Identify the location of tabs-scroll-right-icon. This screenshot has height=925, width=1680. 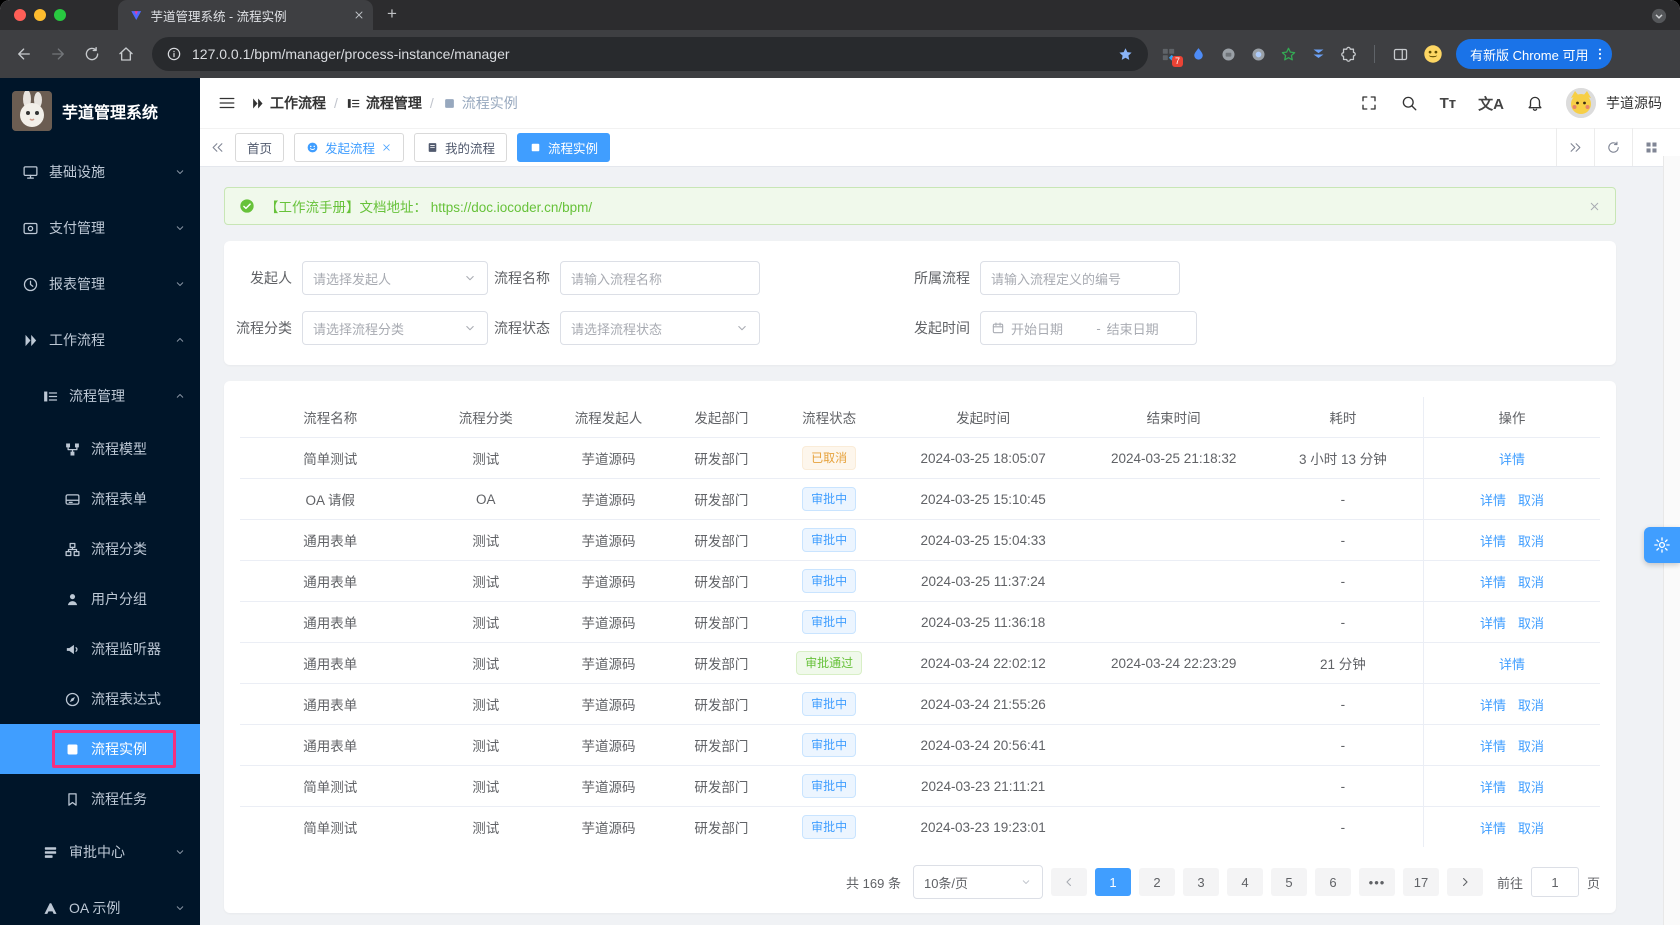
(1575, 147).